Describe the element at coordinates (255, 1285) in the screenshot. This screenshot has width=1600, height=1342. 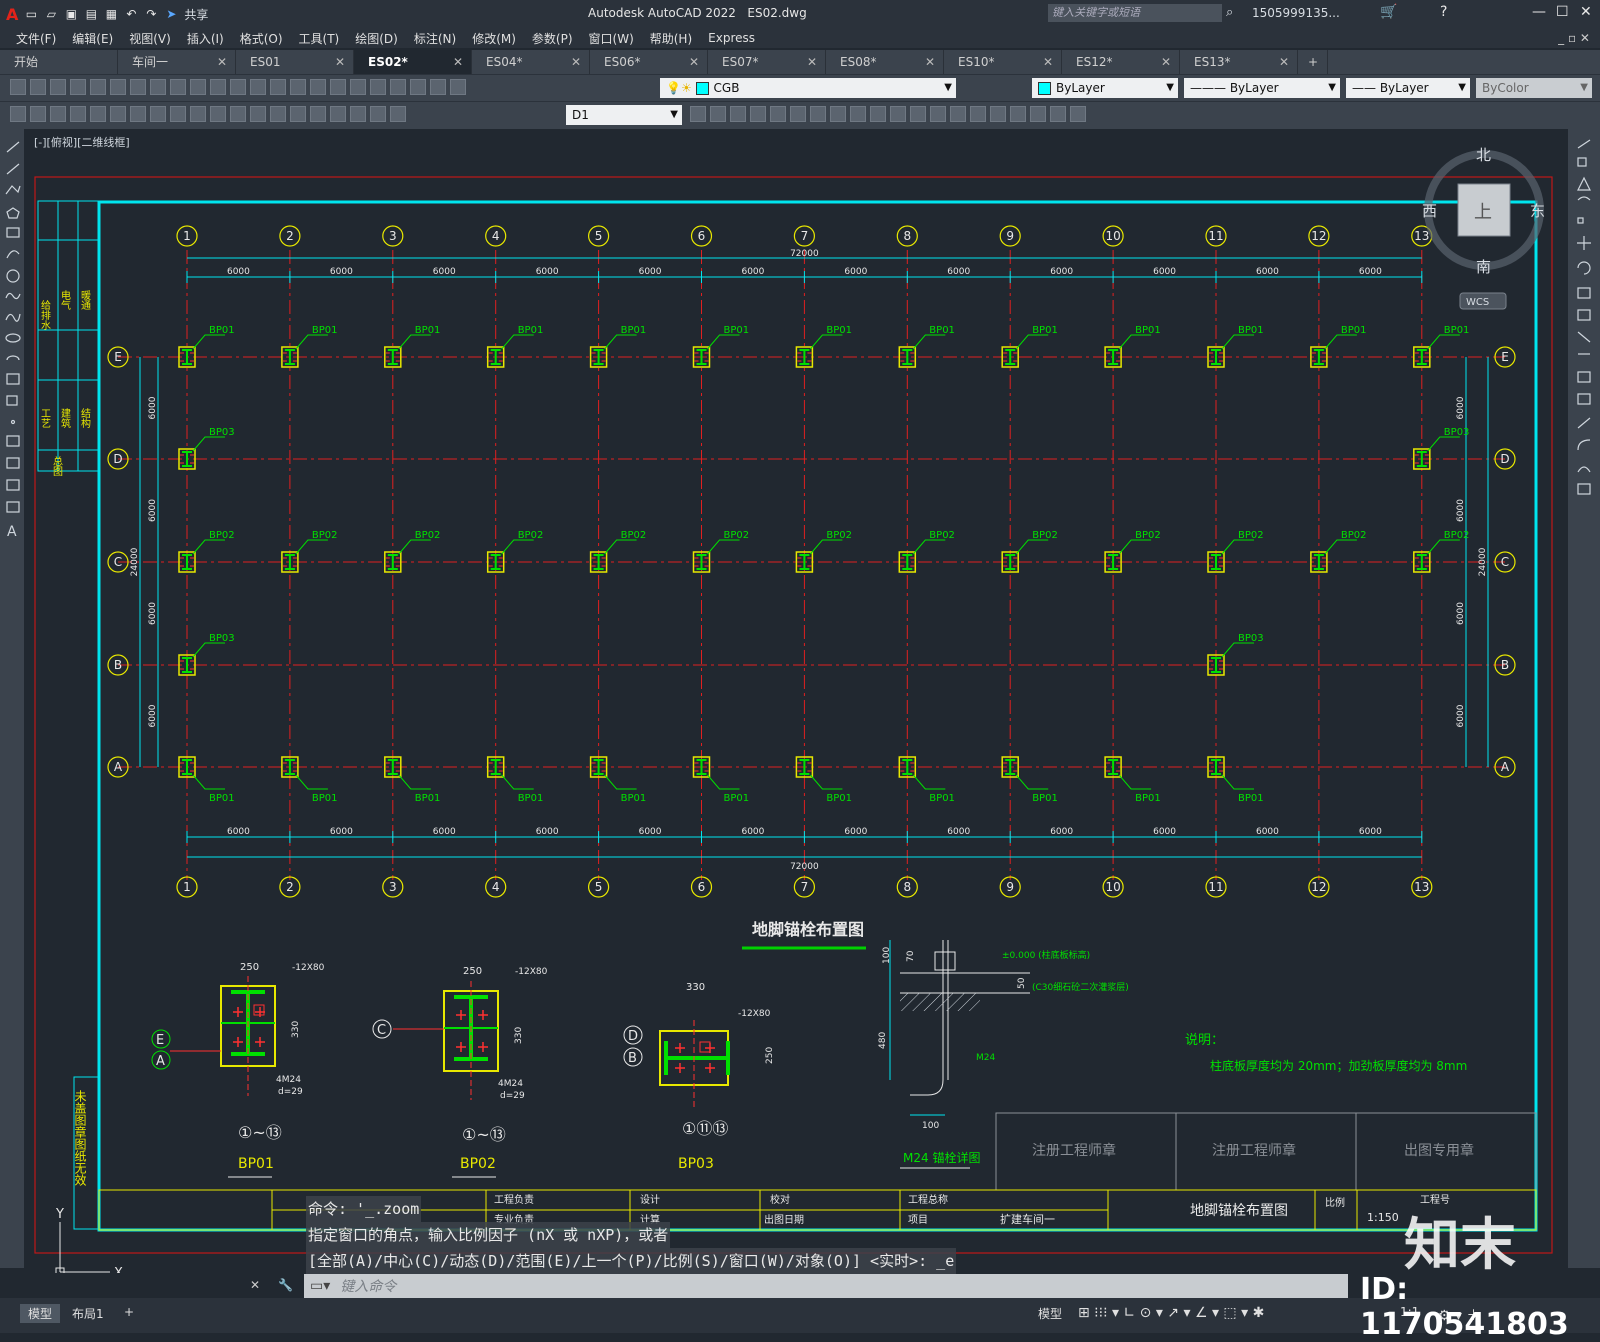
I see `command-close-icon: ✕` at that location.